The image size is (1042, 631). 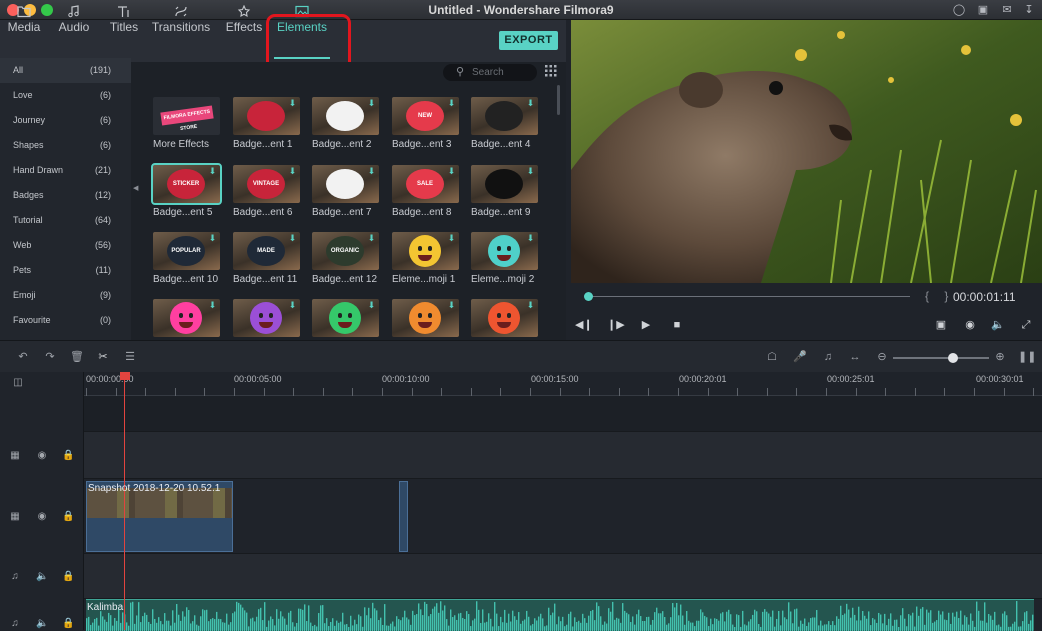 What do you see at coordinates (77, 357) in the screenshot?
I see `delete-icon: 🗑` at bounding box center [77, 357].